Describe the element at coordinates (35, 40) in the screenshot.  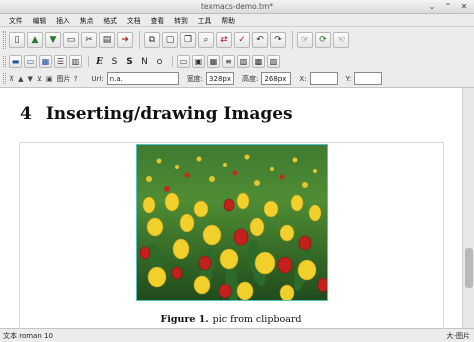
I see `open-icon: ▲` at that location.